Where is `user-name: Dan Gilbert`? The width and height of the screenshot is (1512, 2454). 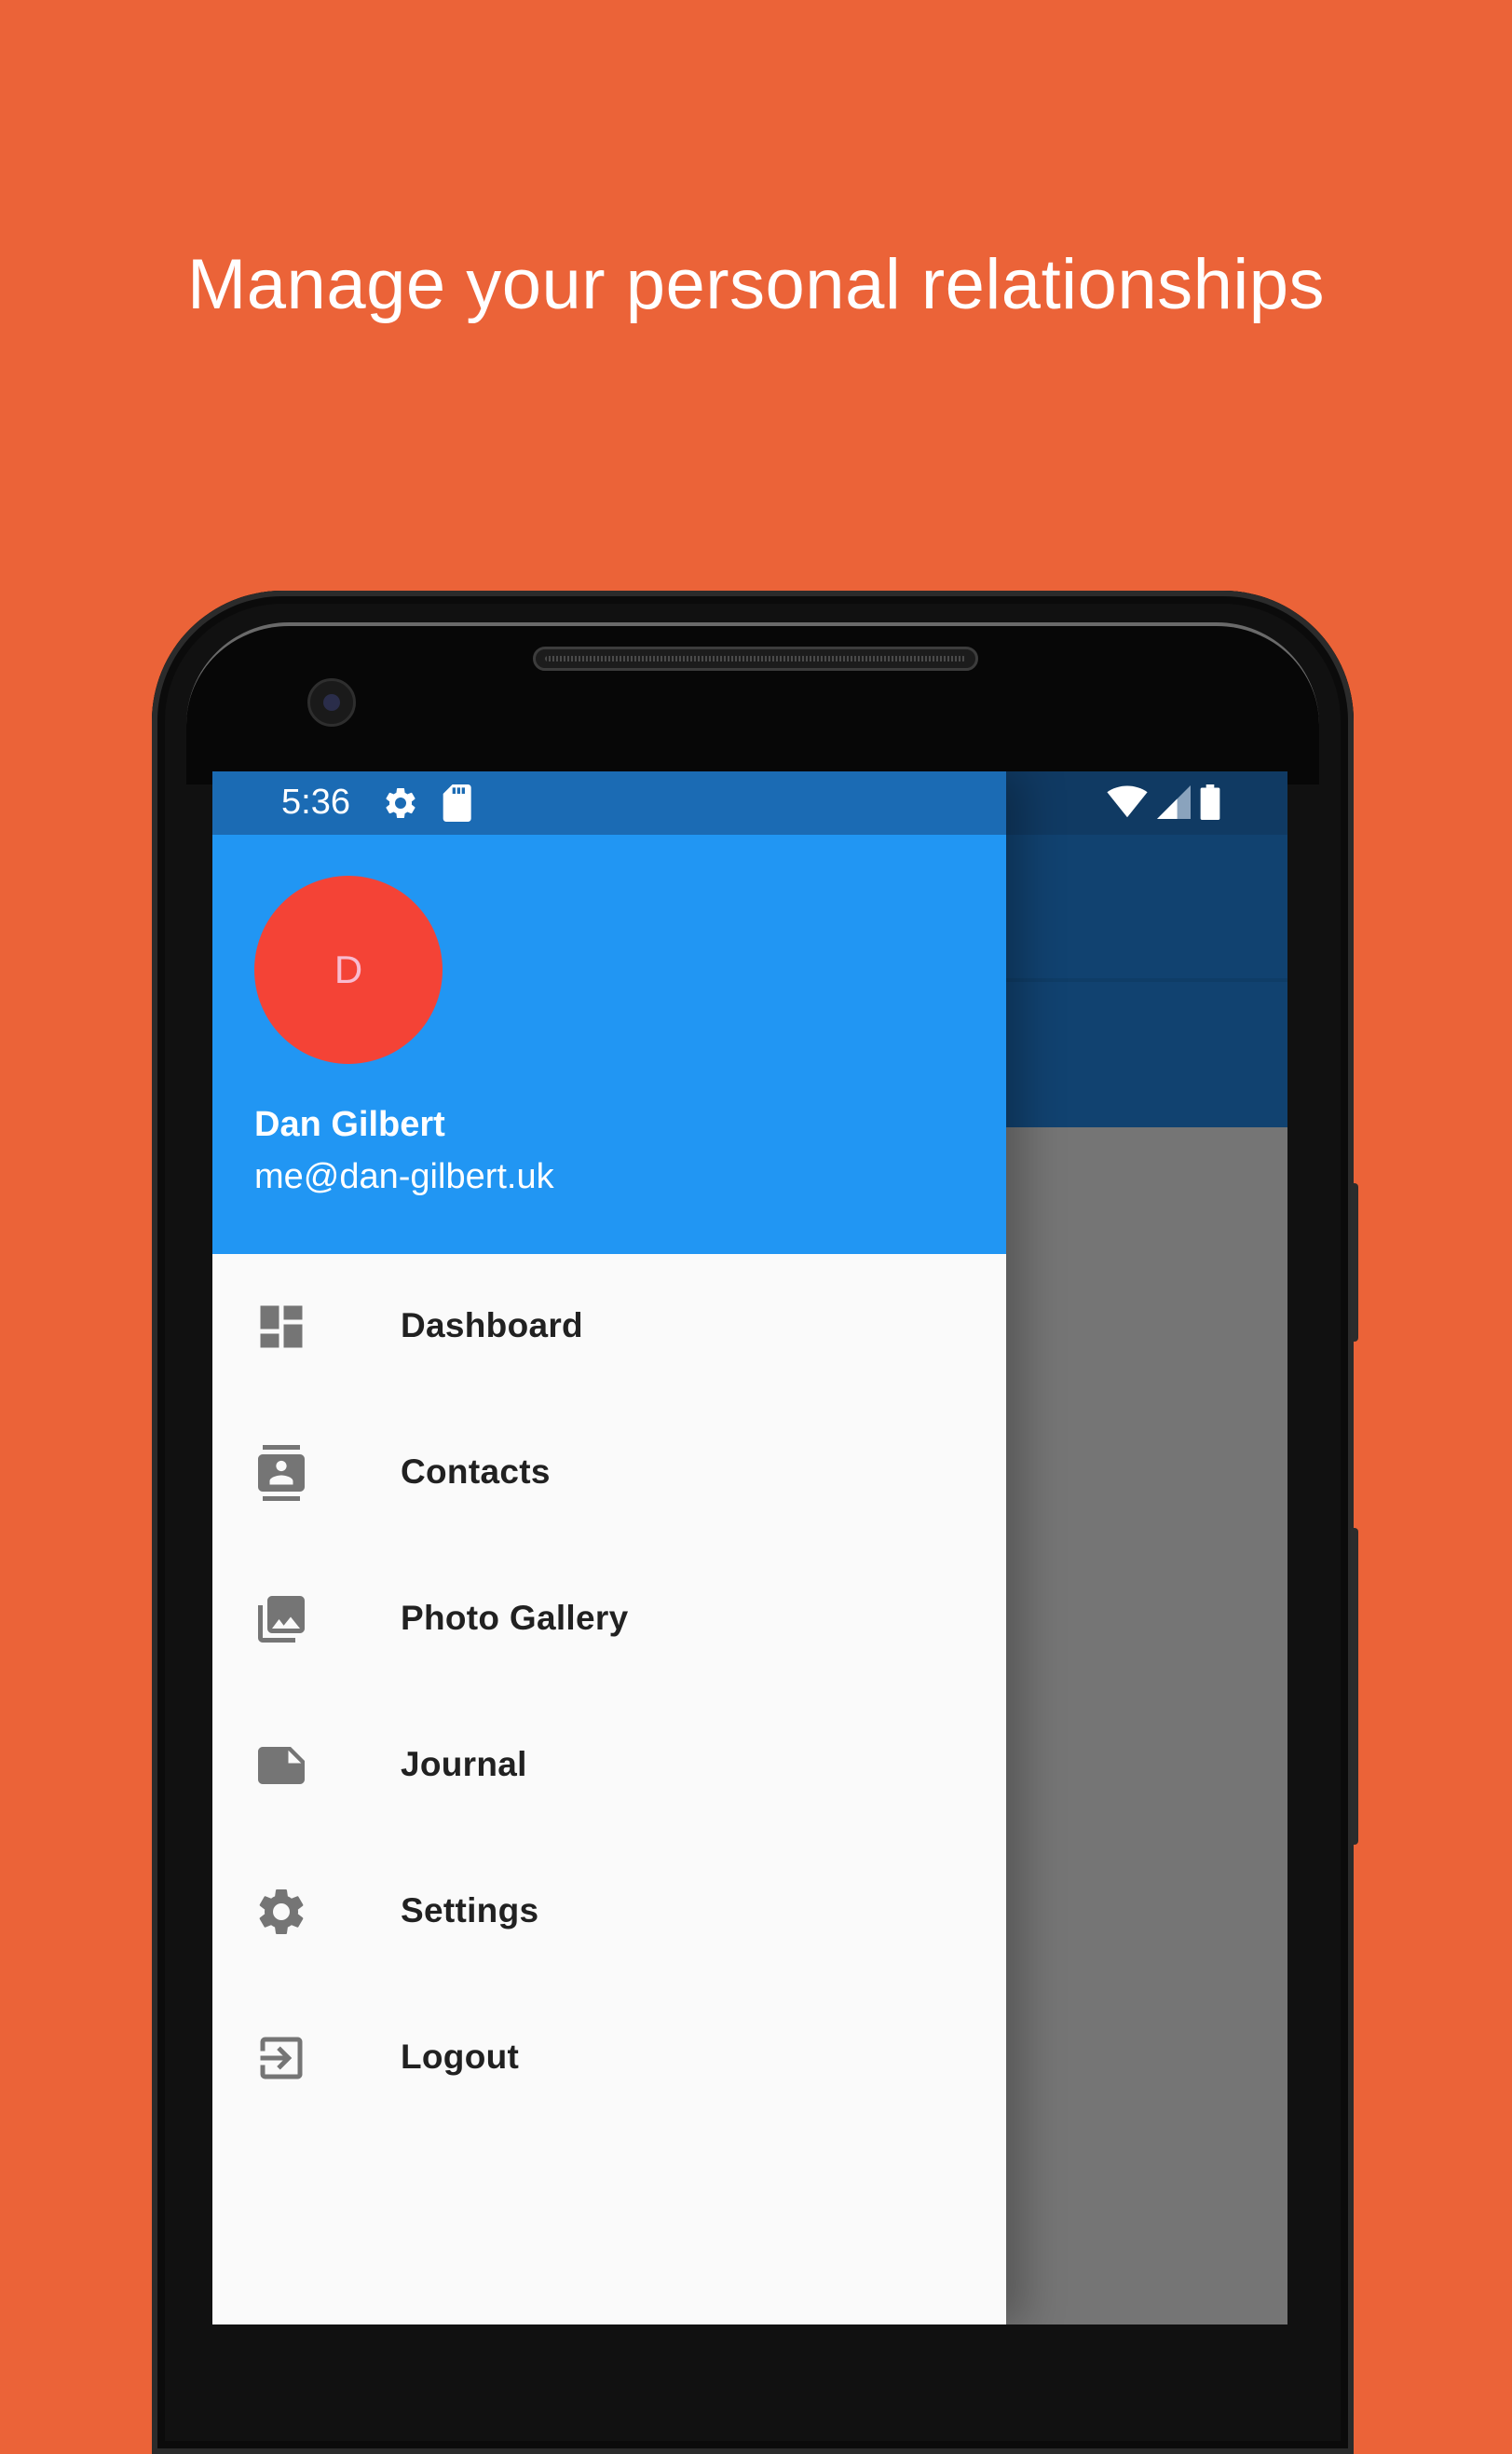
user-name: Dan Gilbert is located at coordinates (349, 1124).